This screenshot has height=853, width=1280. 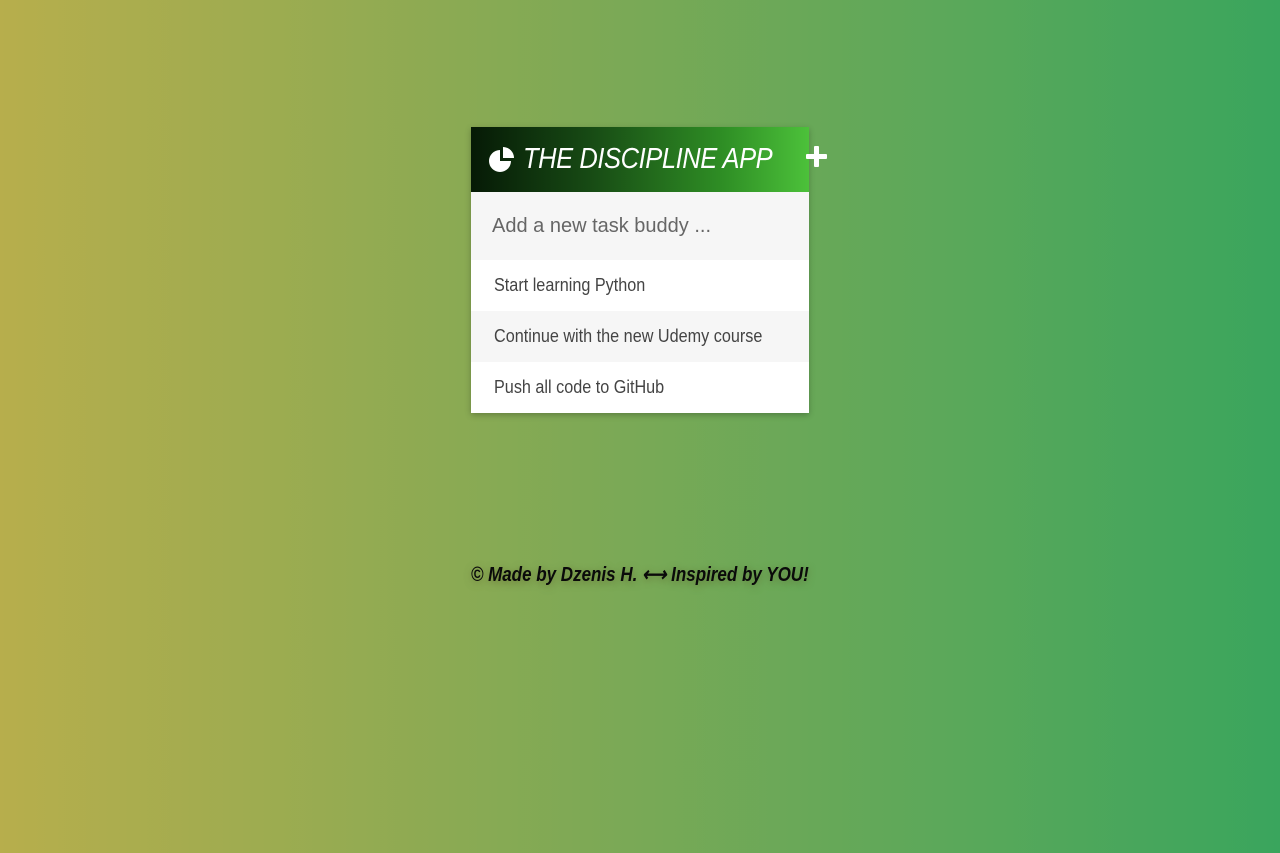 I want to click on task-text: Continue with the new Udemy course, so click(x=628, y=336).